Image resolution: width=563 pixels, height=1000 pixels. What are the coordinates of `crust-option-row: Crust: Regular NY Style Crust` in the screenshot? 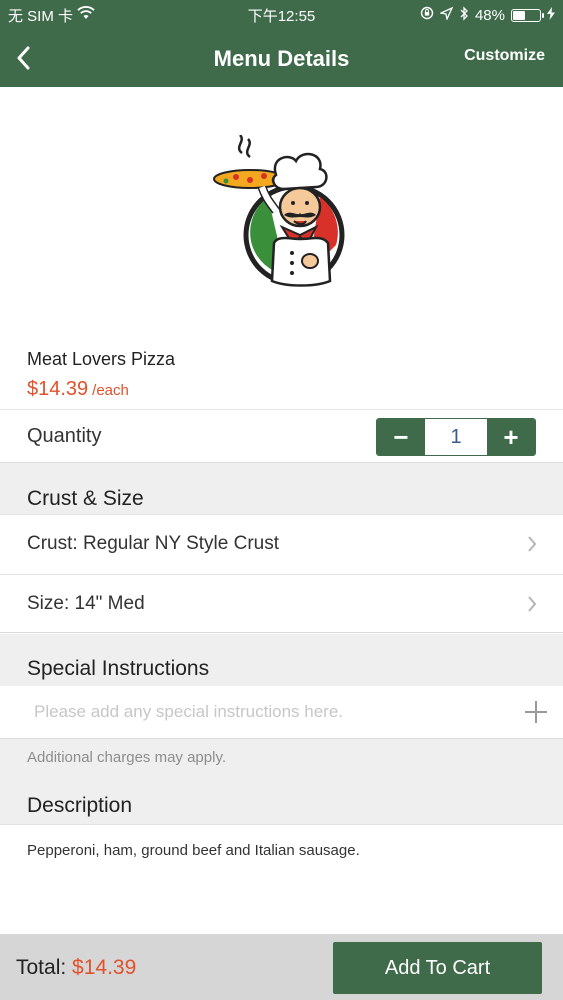 It's located at (281, 543).